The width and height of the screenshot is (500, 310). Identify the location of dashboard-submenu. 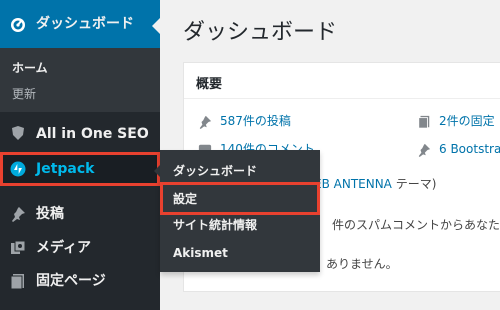
(80, 80).